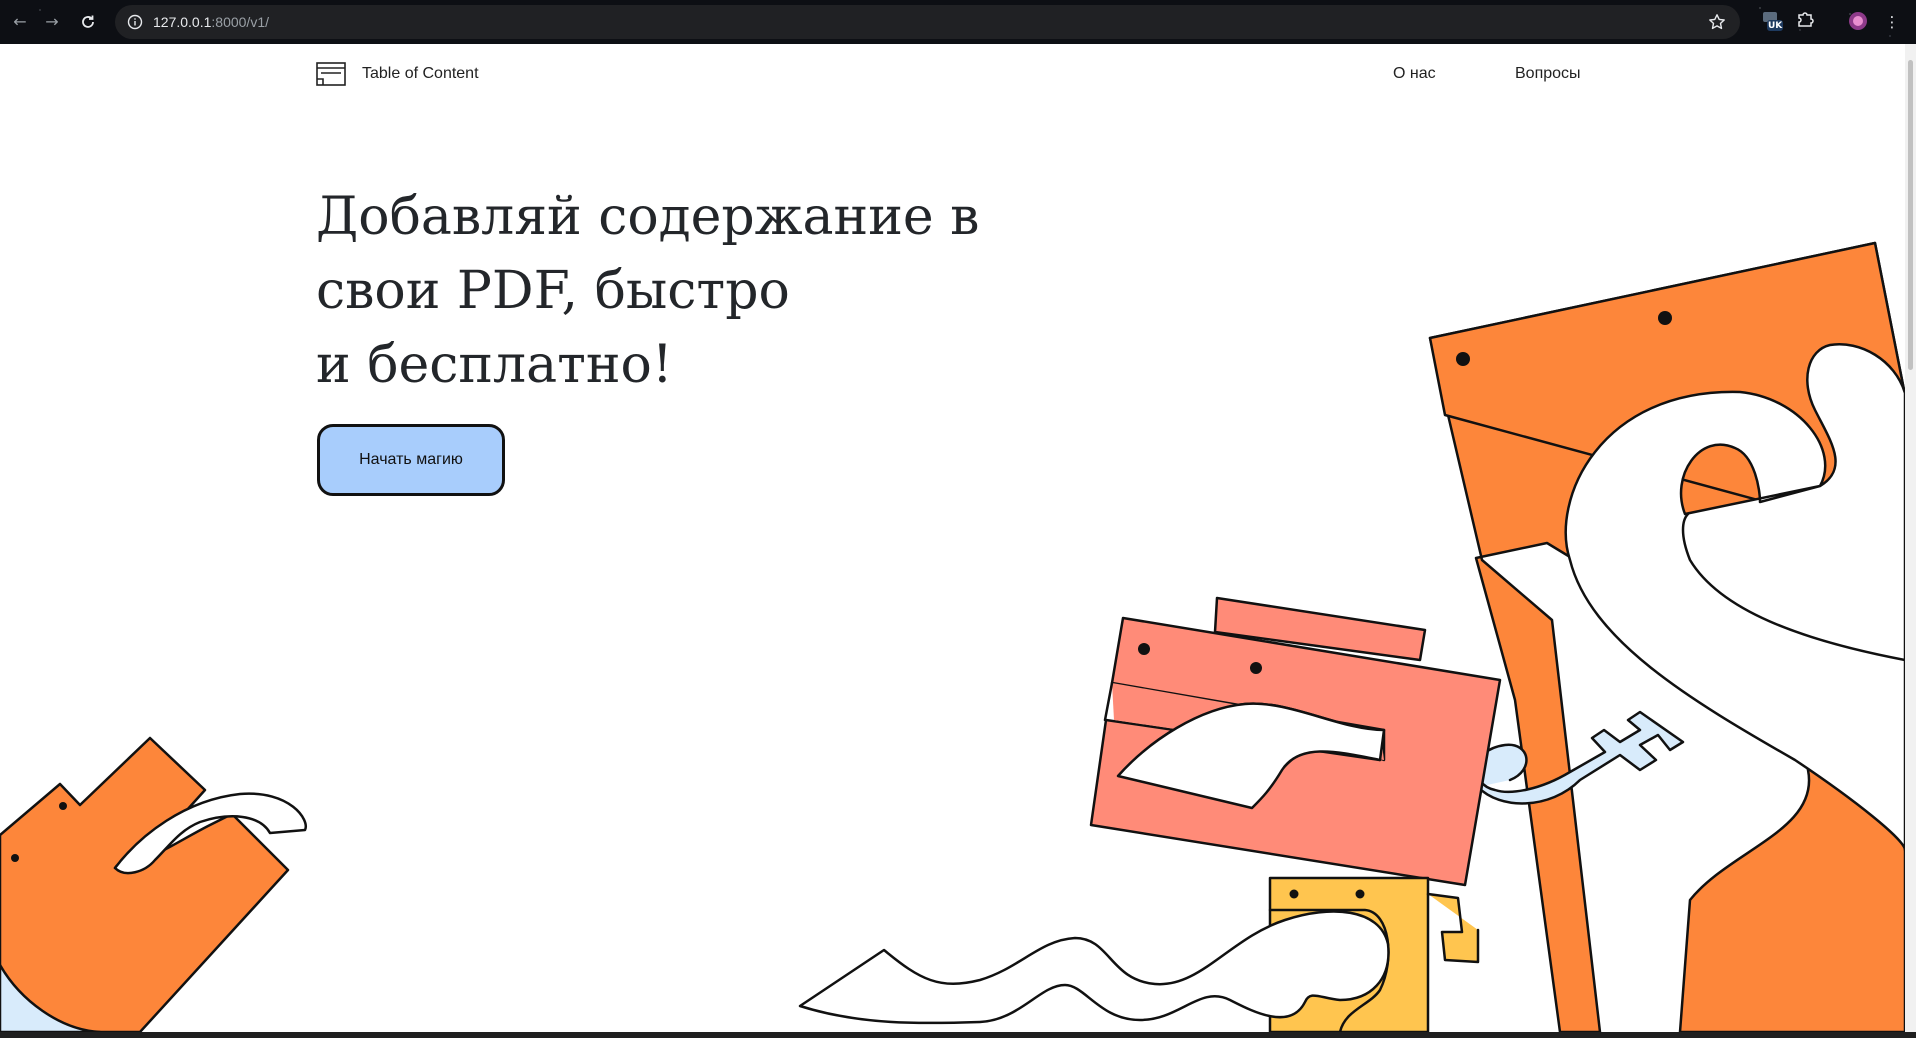 The height and width of the screenshot is (1038, 1916). Describe the element at coordinates (553, 291) in the screenshot. I see `hero-title-line: свои PDF, быстро` at that location.